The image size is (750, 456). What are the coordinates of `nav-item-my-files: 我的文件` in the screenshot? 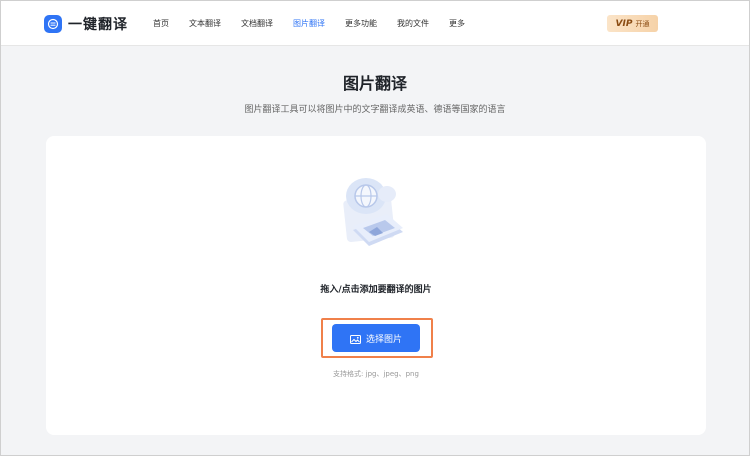 It's located at (413, 23).